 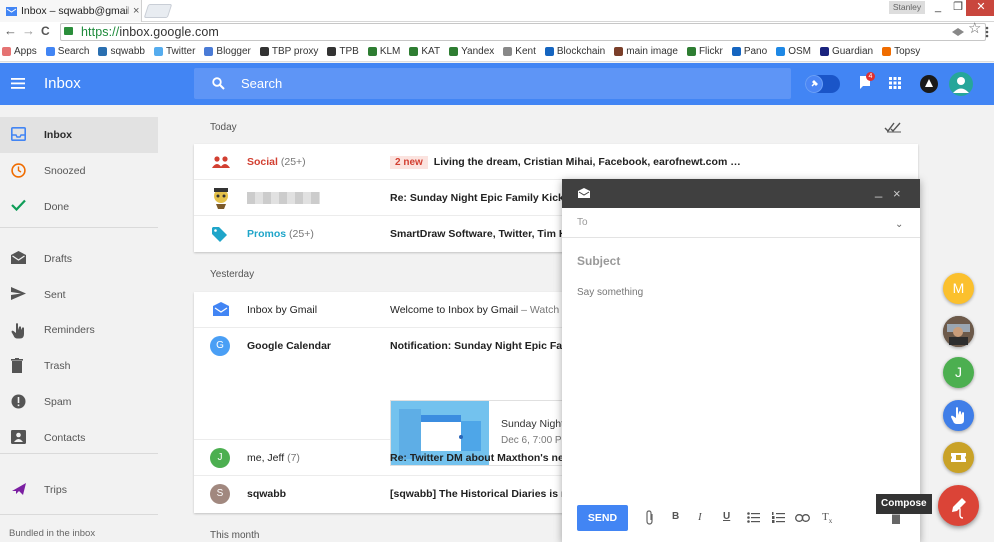 What do you see at coordinates (893, 127) in the screenshot?
I see `sweep-done-icon` at bounding box center [893, 127].